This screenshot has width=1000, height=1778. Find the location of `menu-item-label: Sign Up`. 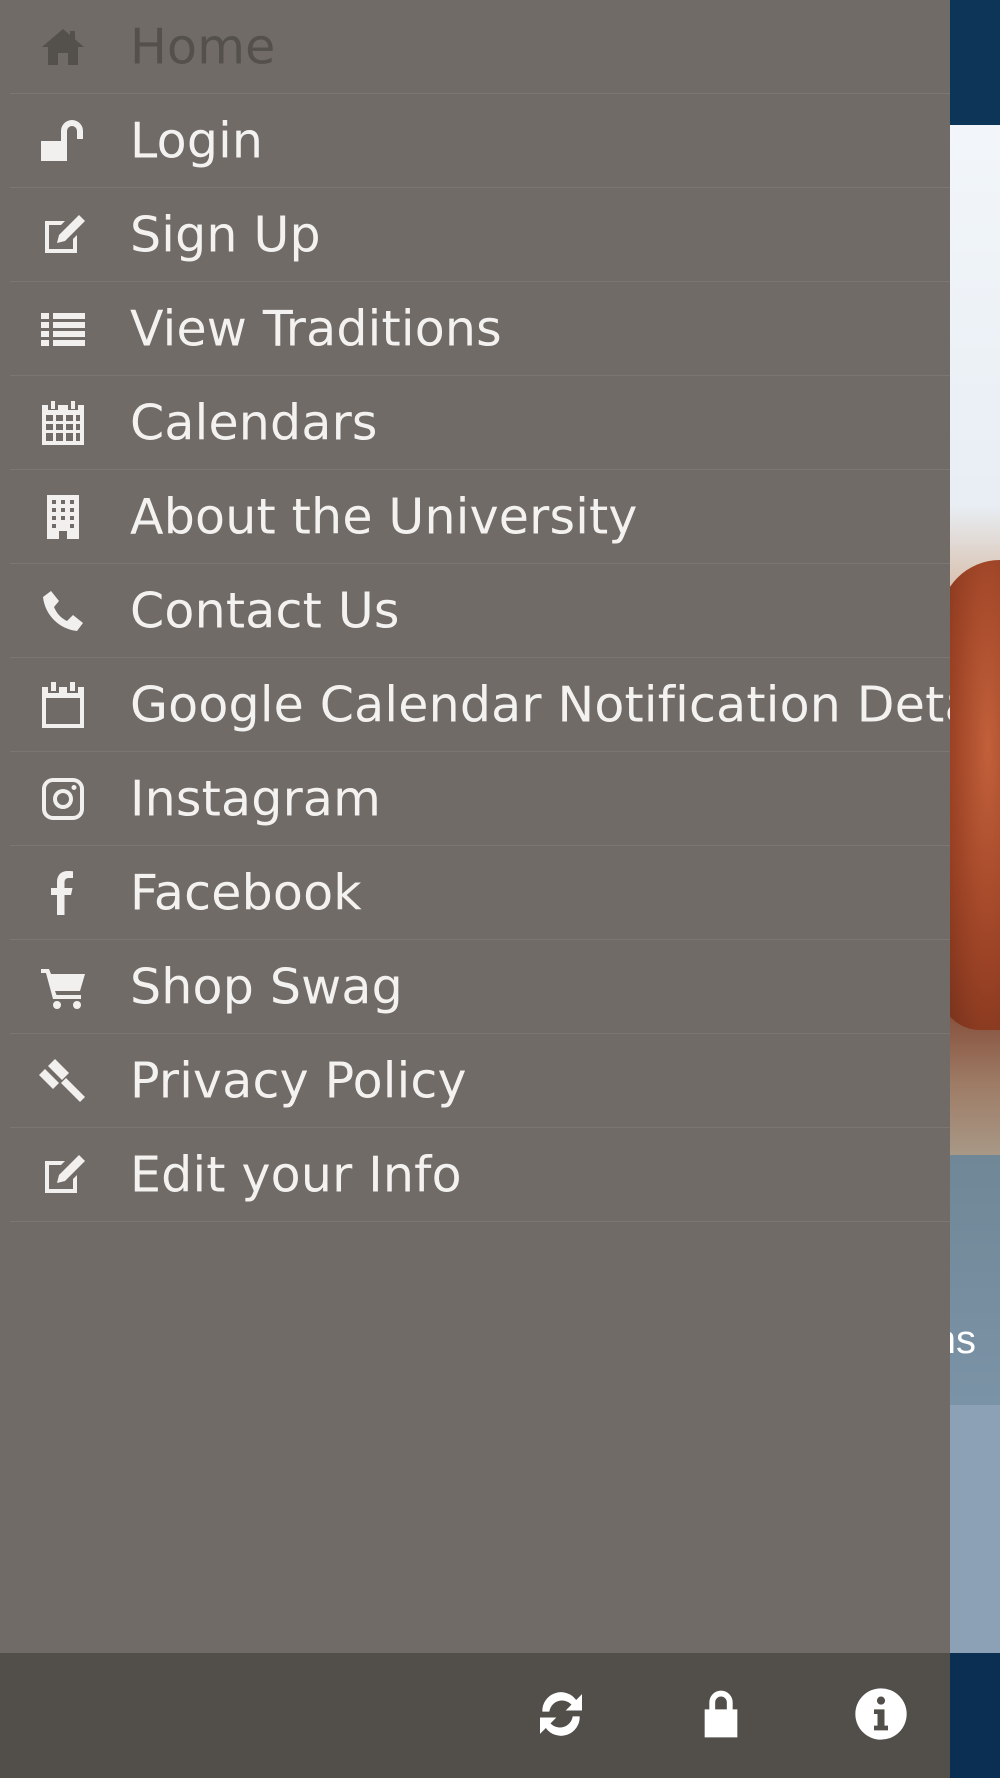

menu-item-label: Sign Up is located at coordinates (225, 234).